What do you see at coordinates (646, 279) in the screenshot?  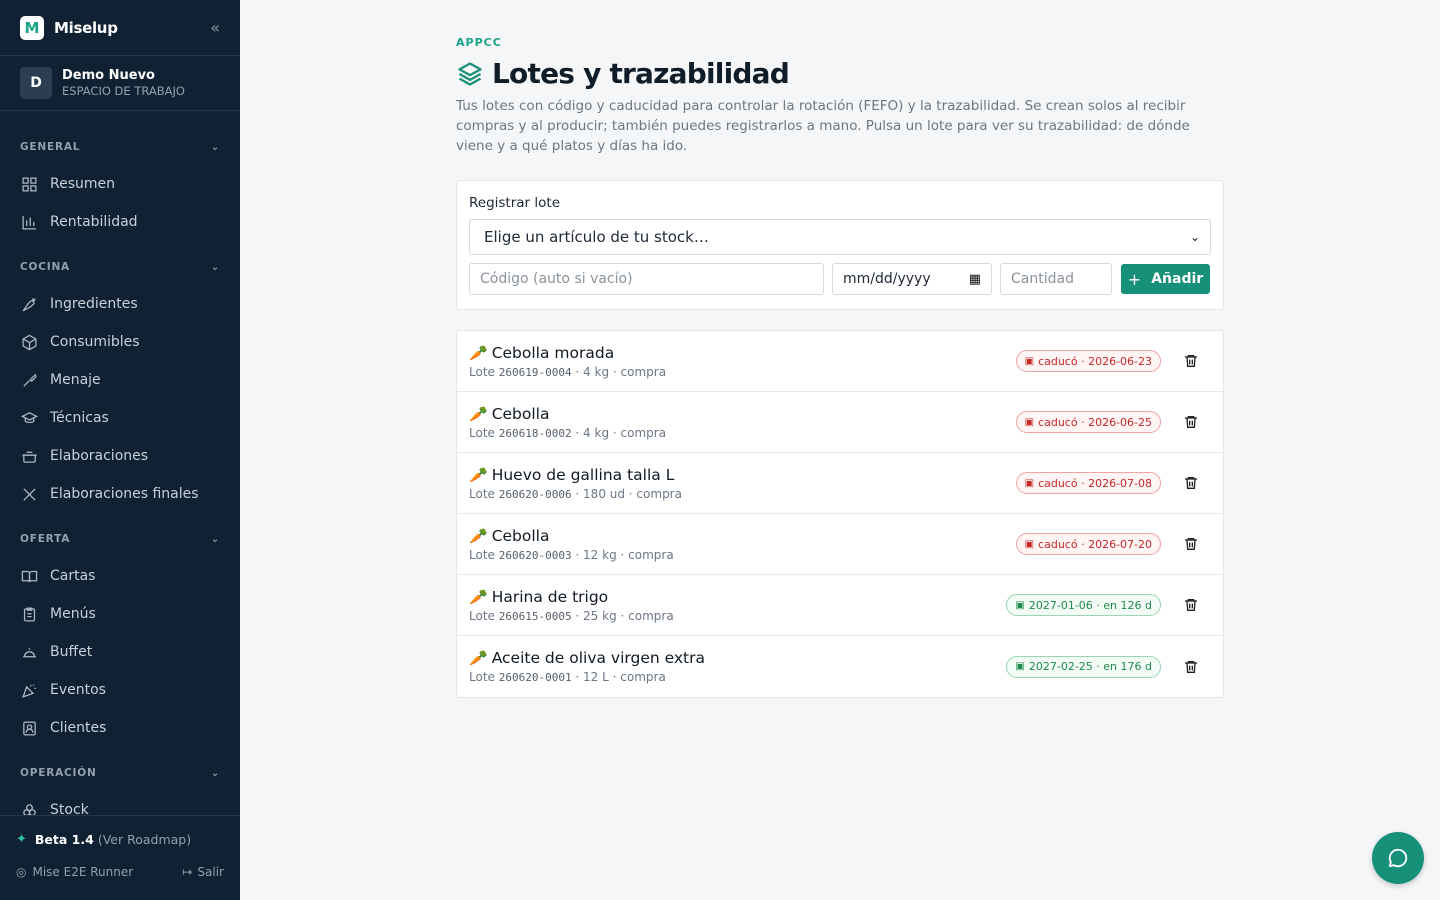 I see `code-input: Código (auto si vacío)` at bounding box center [646, 279].